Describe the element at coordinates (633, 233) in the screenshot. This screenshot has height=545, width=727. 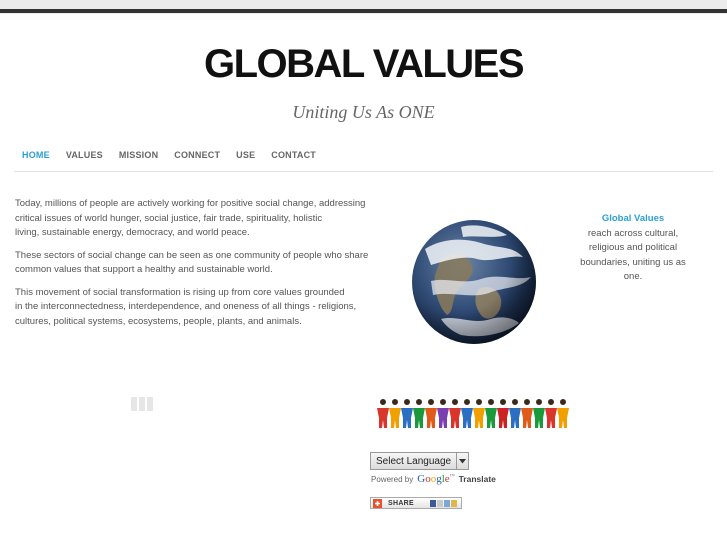
I see `sidebar-line: reach across cultural,` at that location.